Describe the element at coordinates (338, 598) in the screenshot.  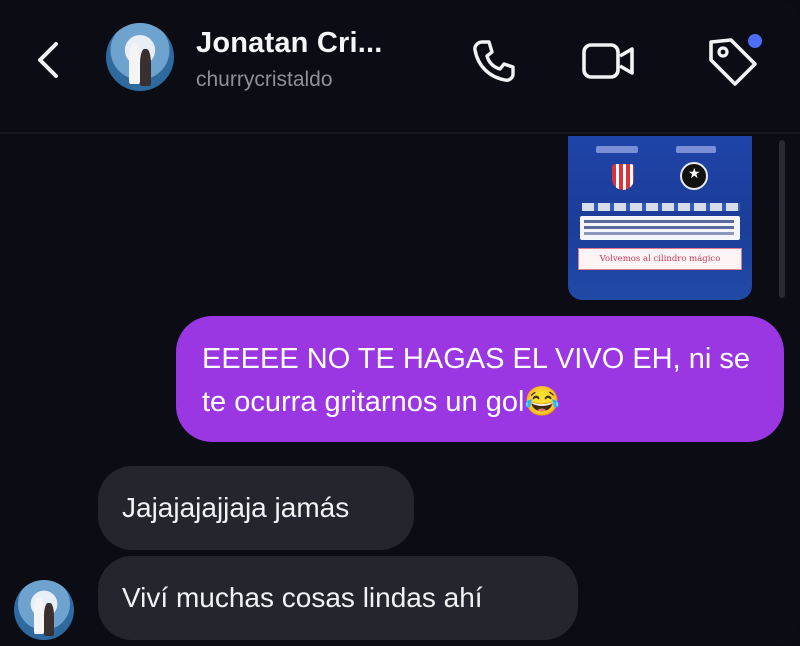
I see `message-incoming: Viví muchas cosas lindas ahí` at that location.